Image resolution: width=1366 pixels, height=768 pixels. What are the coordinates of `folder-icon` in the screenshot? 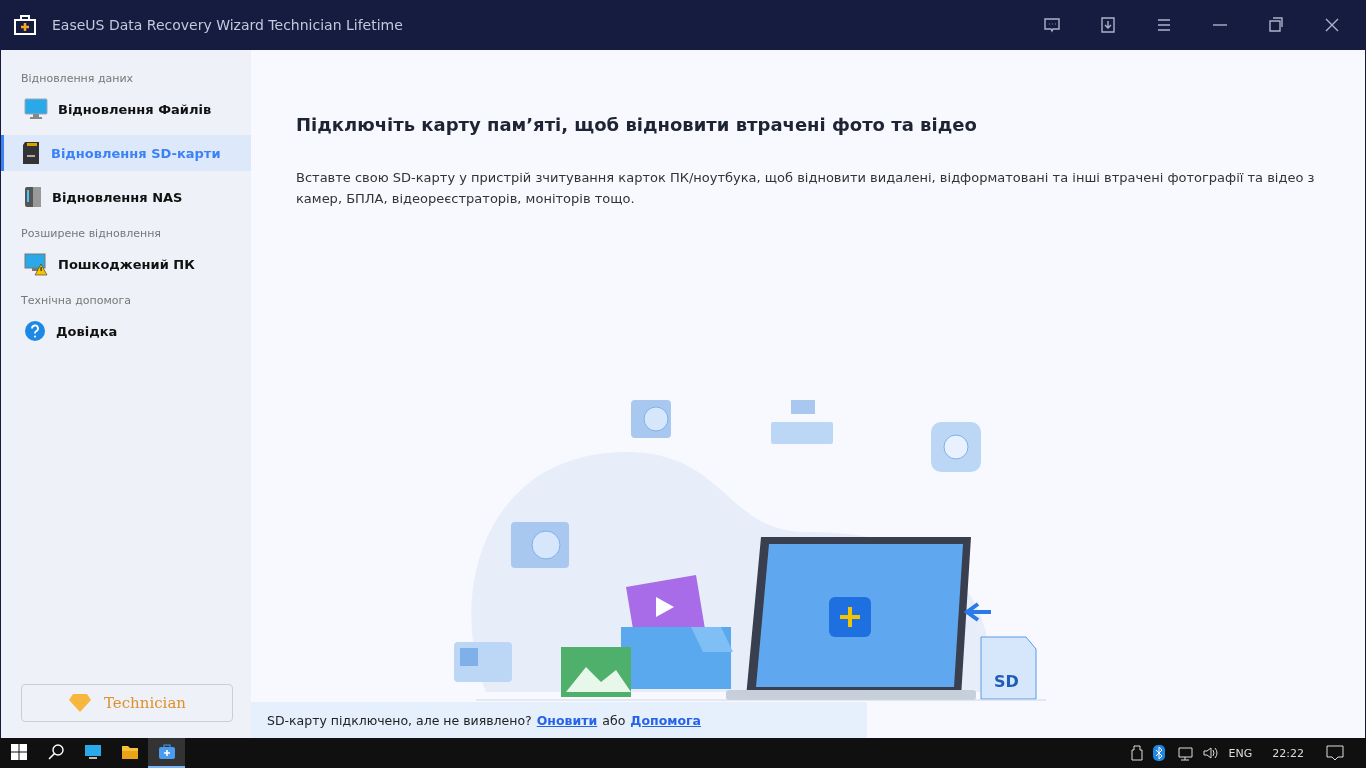 It's located at (129, 752).